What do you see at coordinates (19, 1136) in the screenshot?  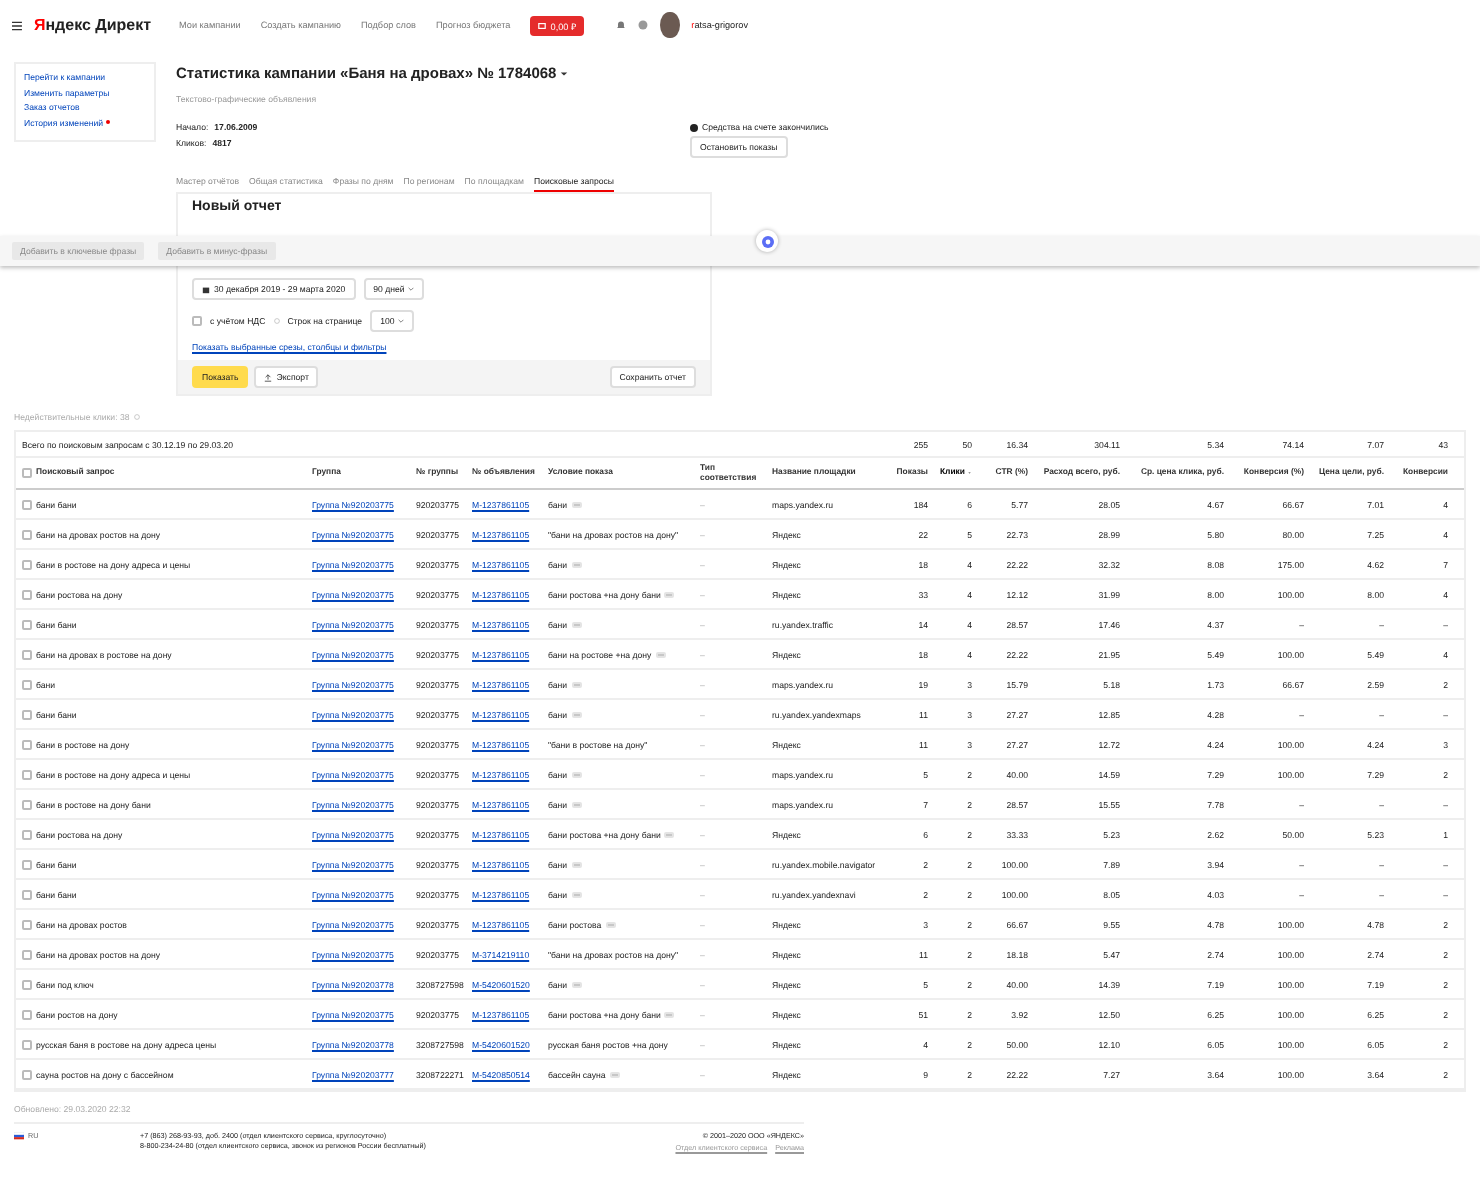 I see `flag-icon` at bounding box center [19, 1136].